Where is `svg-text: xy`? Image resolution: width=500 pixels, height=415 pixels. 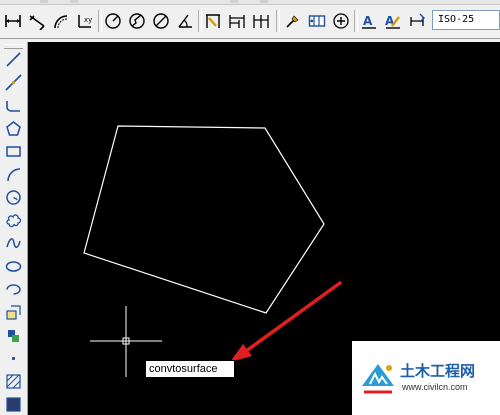 svg-text: xy is located at coordinates (88, 20).